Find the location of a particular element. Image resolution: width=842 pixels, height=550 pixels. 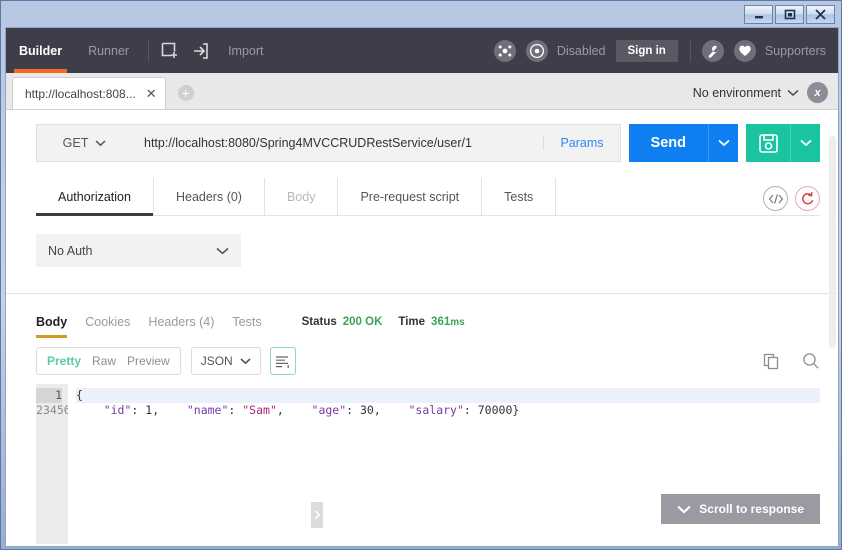

language-label: JSON is located at coordinates (216, 361).